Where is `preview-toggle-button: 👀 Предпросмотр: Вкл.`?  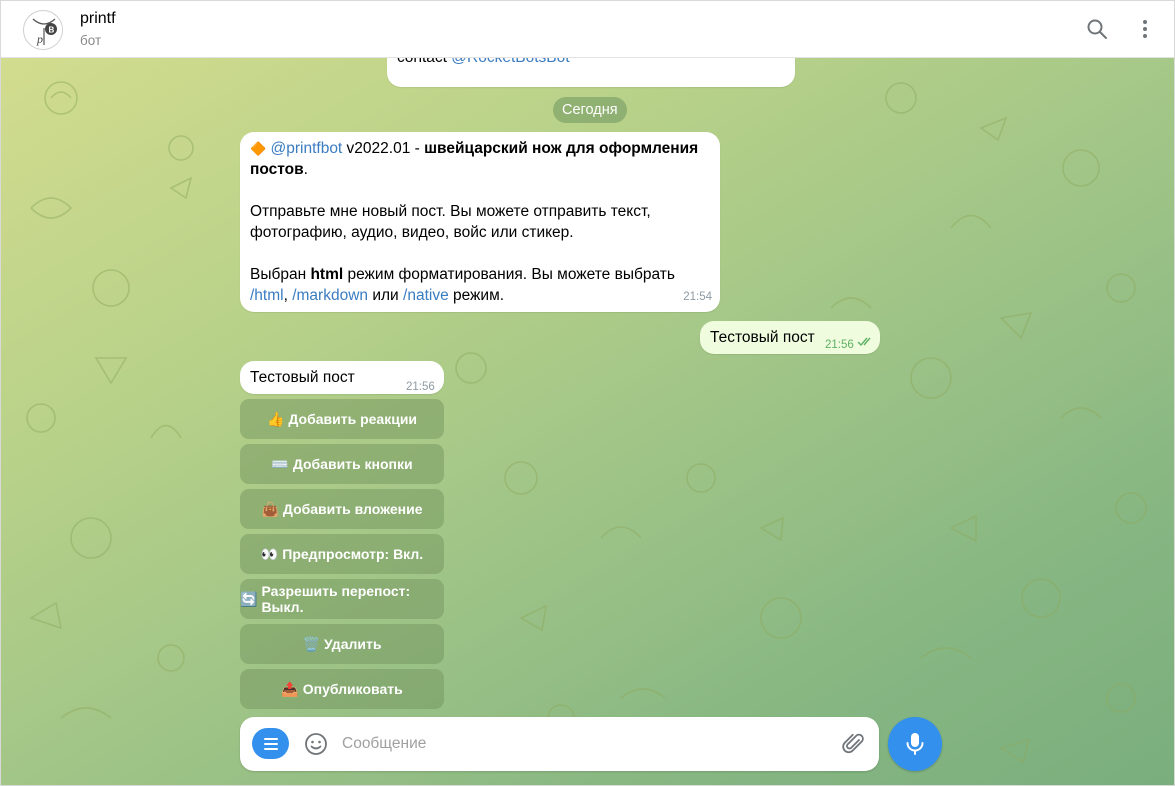 preview-toggle-button: 👀 Предпросмотр: Вкл. is located at coordinates (342, 554).